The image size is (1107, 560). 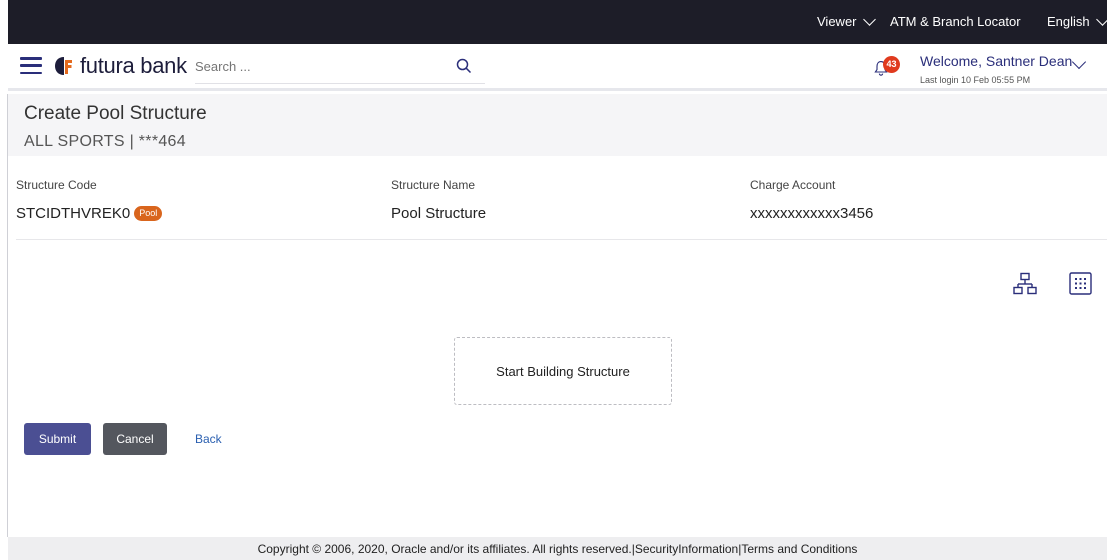 I want to click on grid-view-icon, so click(x=1080, y=283).